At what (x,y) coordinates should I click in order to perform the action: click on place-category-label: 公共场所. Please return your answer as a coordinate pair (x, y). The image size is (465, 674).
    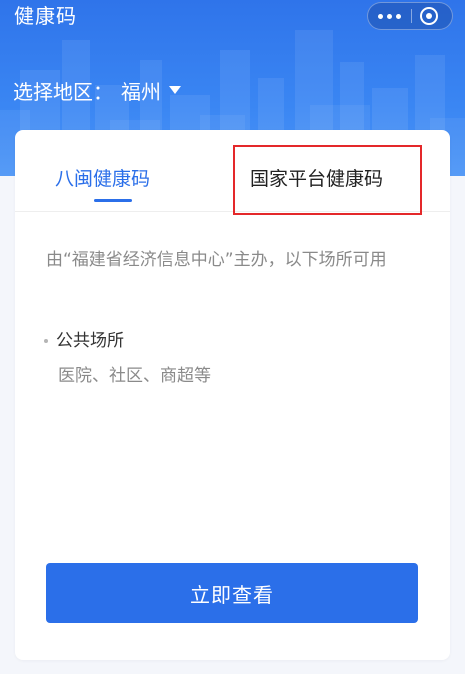
    Looking at the image, I should click on (90, 341).